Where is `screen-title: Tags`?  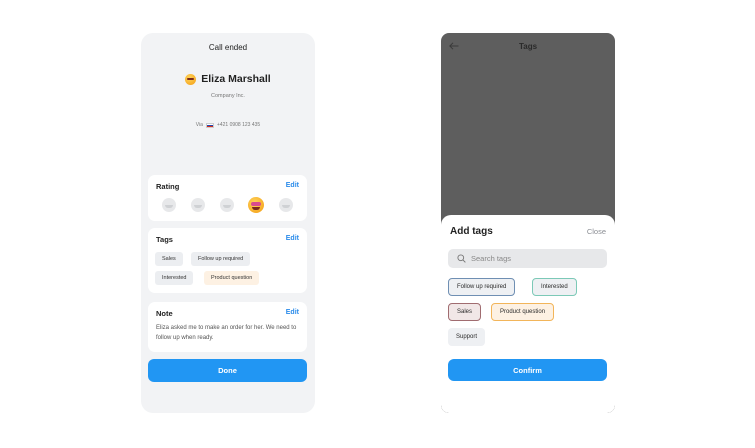 screen-title: Tags is located at coordinates (528, 46).